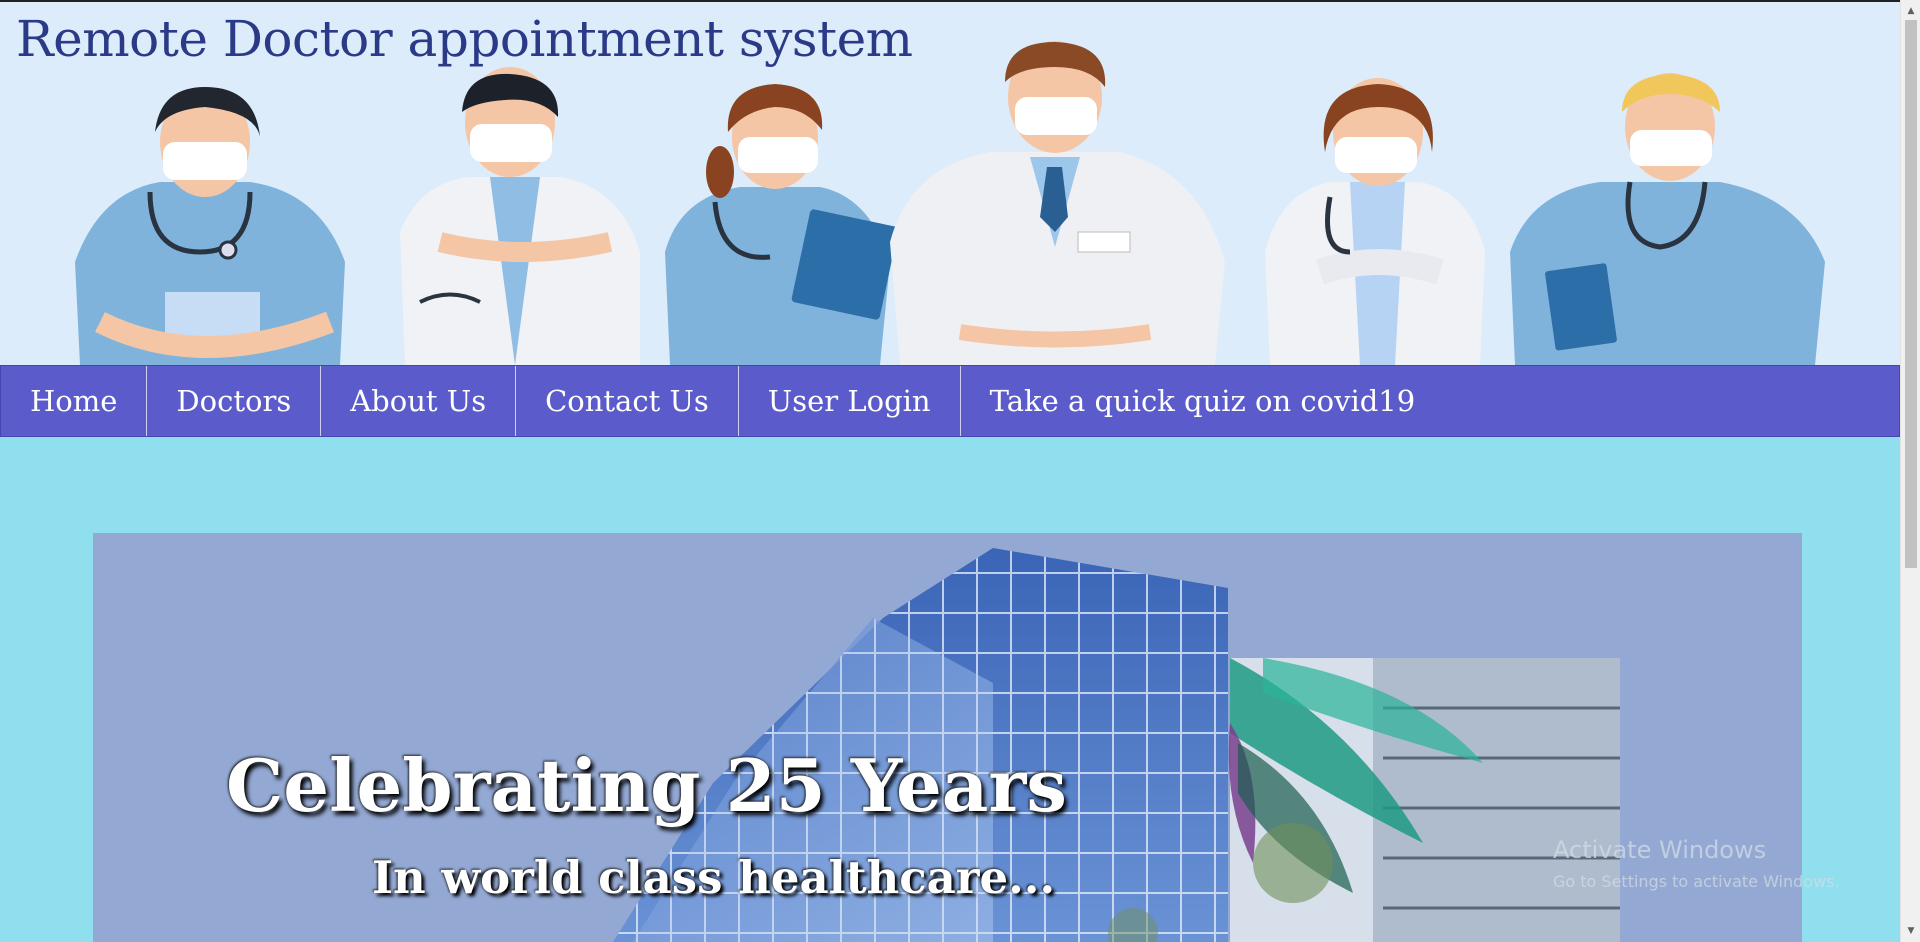 The image size is (1920, 942). What do you see at coordinates (419, 401) in the screenshot?
I see `nav-about-us: About Us` at bounding box center [419, 401].